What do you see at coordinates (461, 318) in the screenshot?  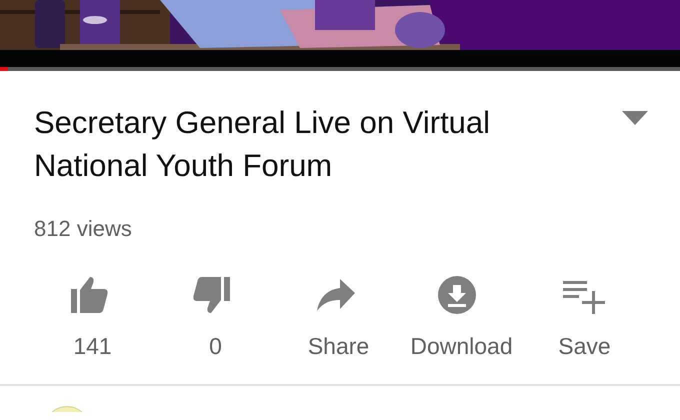 I see `download-button: Download` at bounding box center [461, 318].